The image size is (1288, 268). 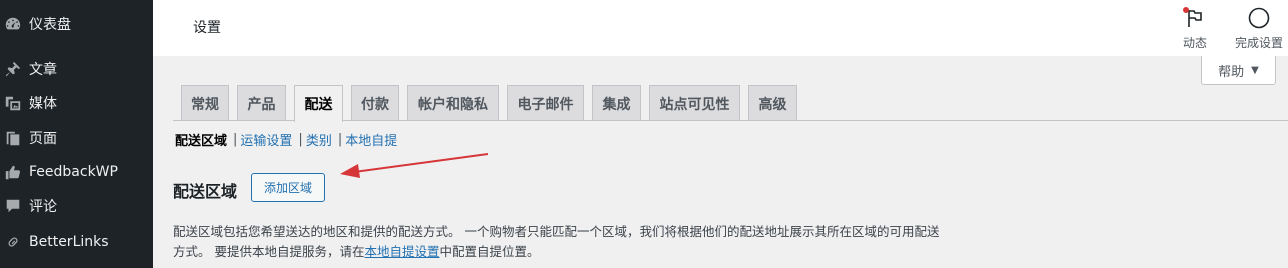 What do you see at coordinates (69, 242) in the screenshot?
I see `sidebar-item-label: BetterLinks` at bounding box center [69, 242].